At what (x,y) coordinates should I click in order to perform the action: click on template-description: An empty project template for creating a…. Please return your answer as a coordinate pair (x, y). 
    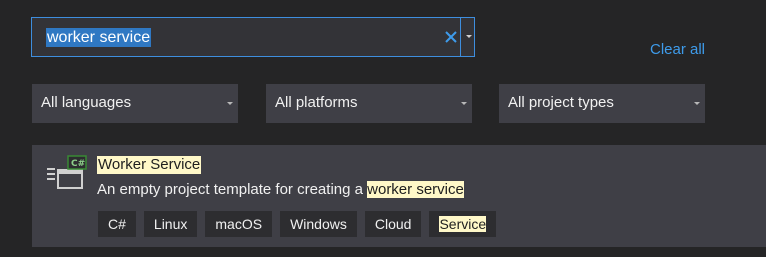
    Looking at the image, I should click on (280, 190).